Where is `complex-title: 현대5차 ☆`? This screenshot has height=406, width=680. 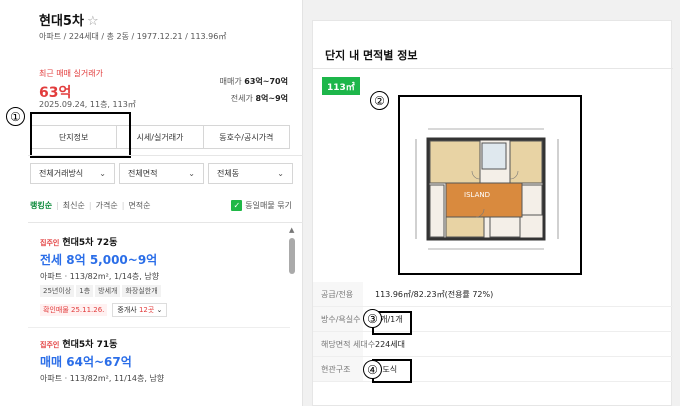 complex-title: 현대5차 ☆ is located at coordinates (69, 19).